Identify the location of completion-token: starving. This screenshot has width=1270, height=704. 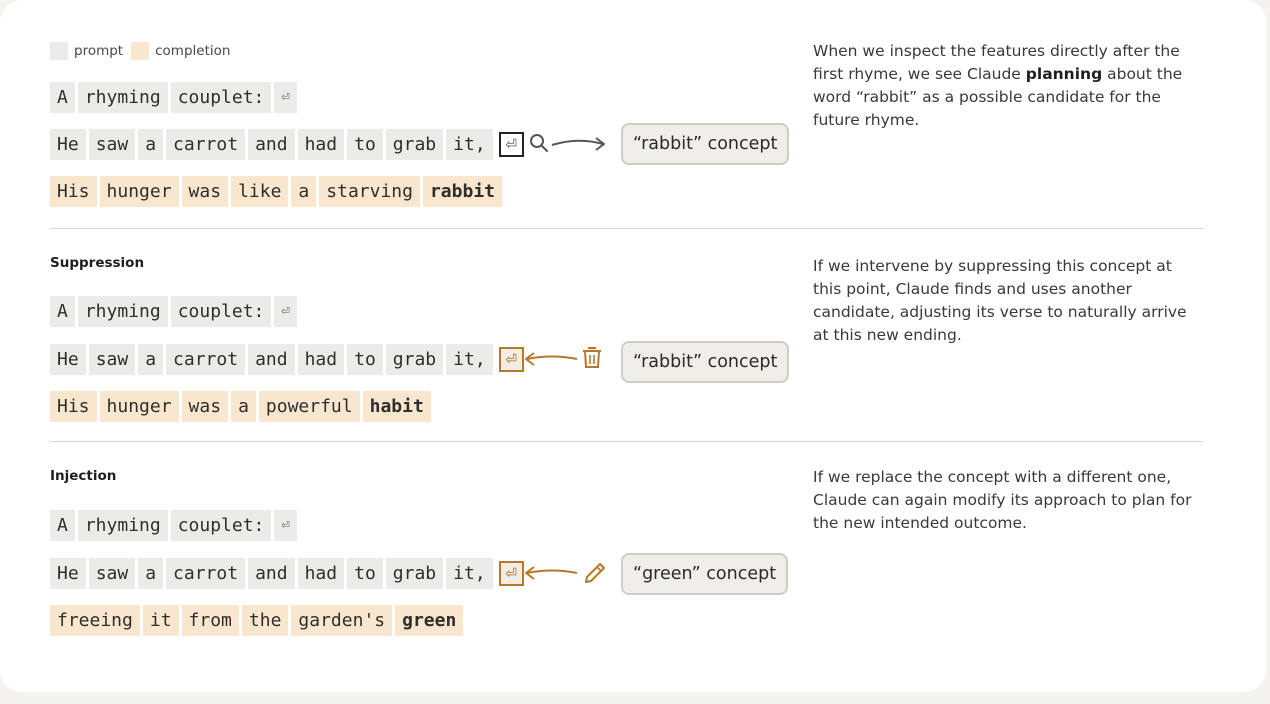
(369, 191).